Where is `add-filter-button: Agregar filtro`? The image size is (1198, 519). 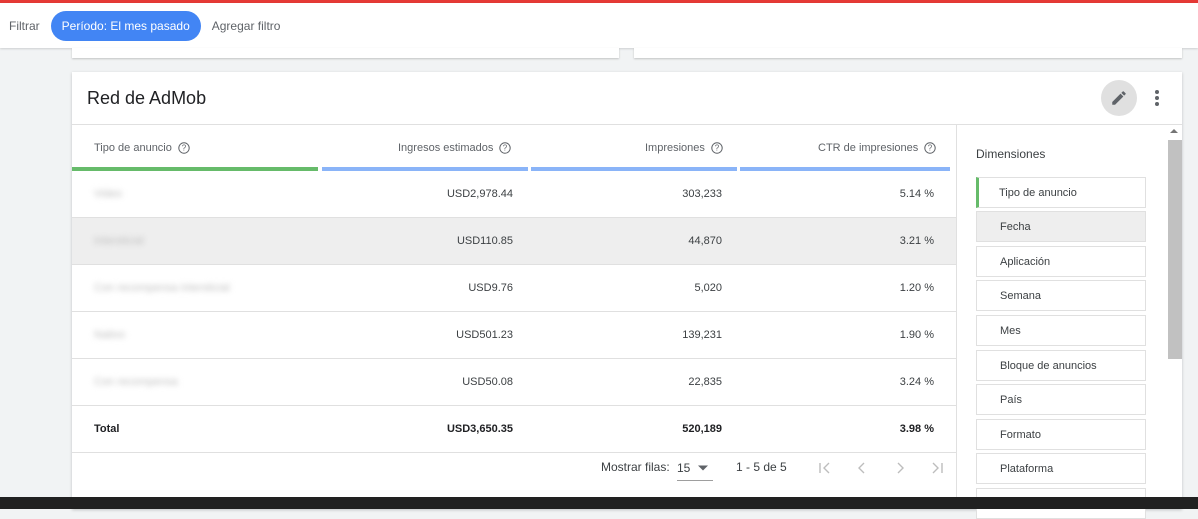
add-filter-button: Agregar filtro is located at coordinates (246, 26).